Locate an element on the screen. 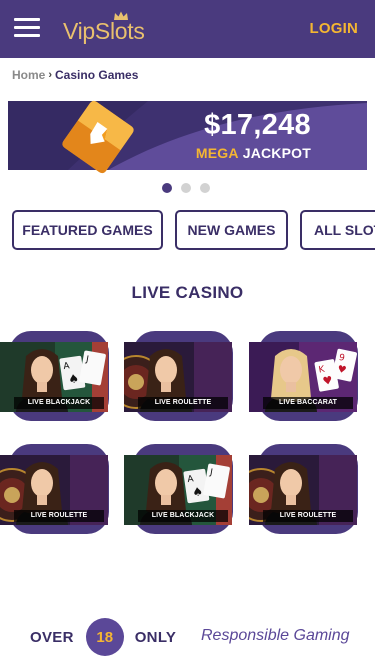 The width and height of the screenshot is (375, 667). age-badge: 18 is located at coordinates (104, 637).